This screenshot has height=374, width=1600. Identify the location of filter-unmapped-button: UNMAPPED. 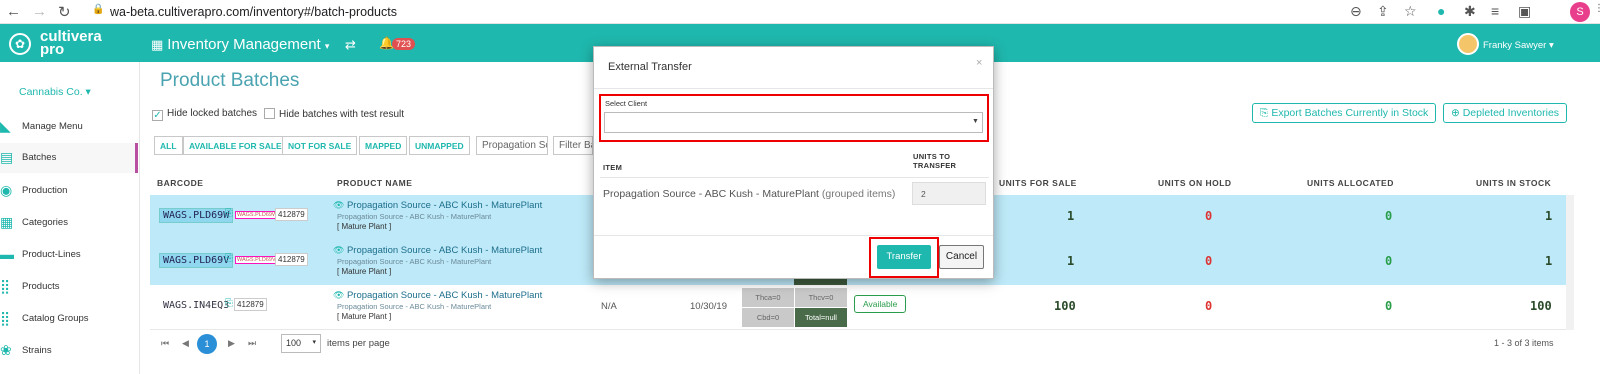
(439, 145).